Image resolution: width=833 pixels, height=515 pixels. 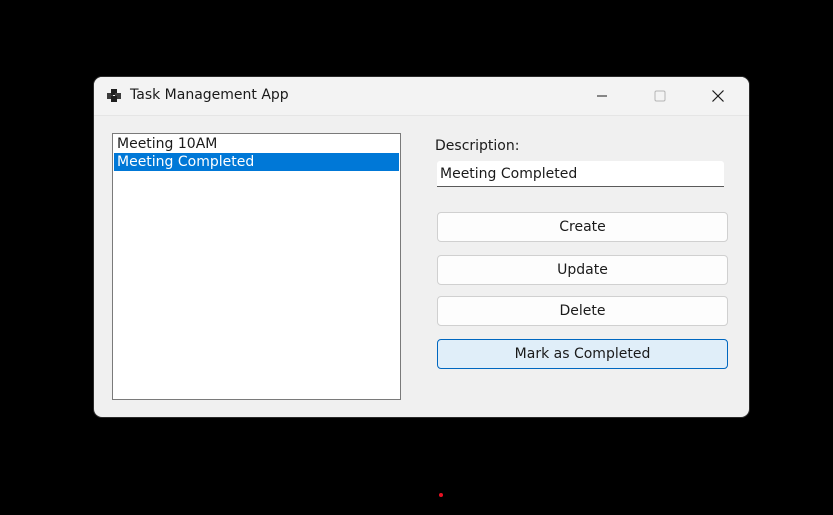 What do you see at coordinates (256, 162) in the screenshot?
I see `list-item-selected: Meeting Completed` at bounding box center [256, 162].